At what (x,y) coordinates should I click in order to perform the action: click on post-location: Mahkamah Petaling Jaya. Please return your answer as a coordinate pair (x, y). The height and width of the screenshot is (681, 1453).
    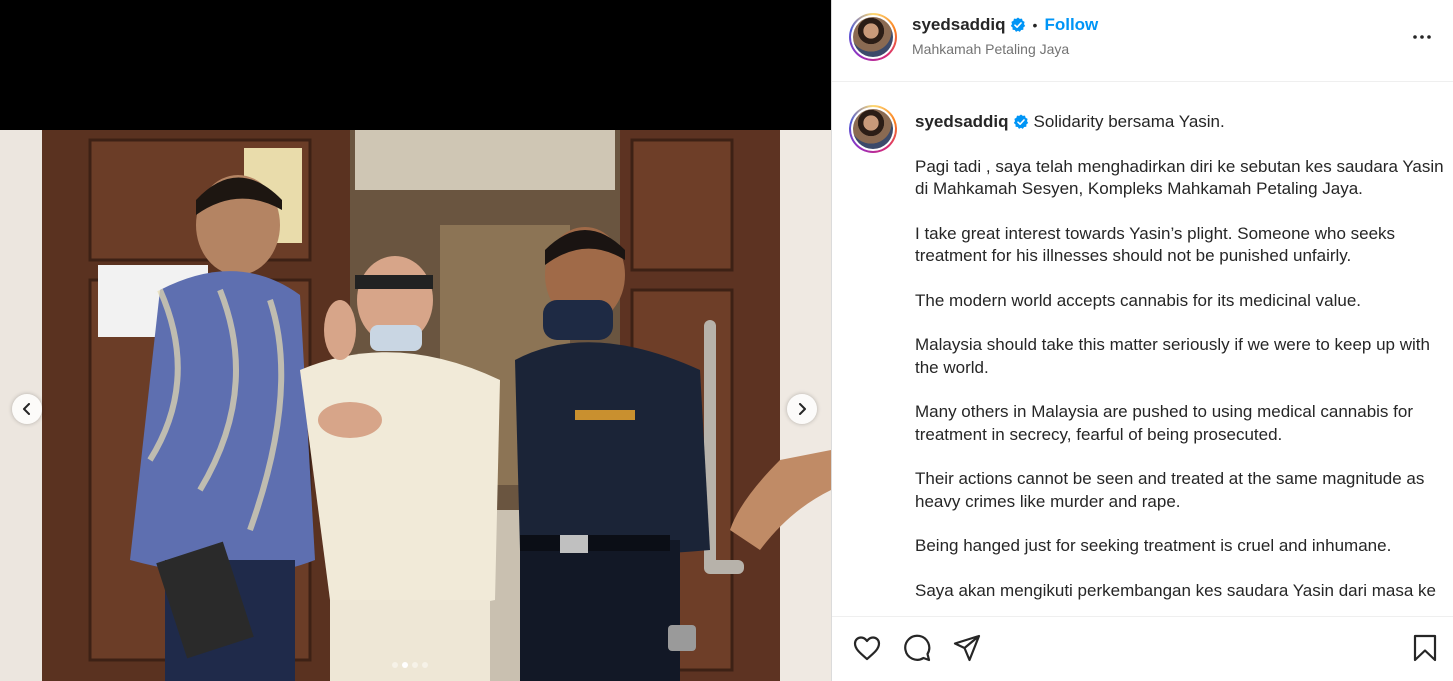
    Looking at the image, I should click on (990, 49).